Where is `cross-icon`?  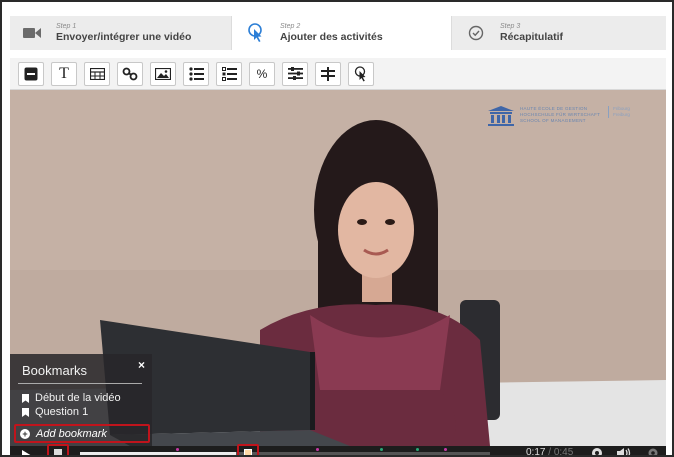
cross-icon is located at coordinates (328, 73).